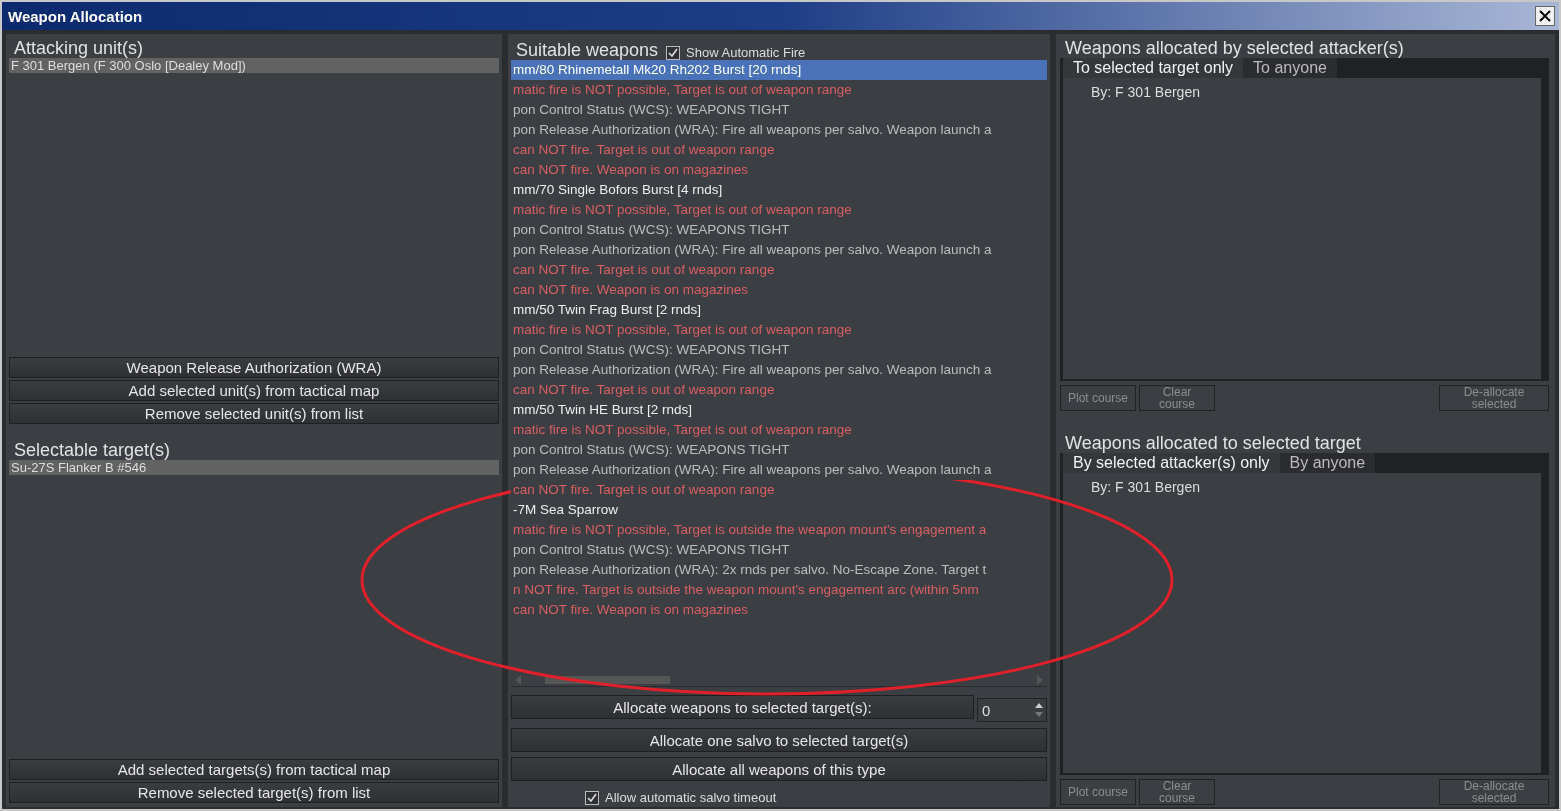 Image resolution: width=1561 pixels, height=811 pixels. What do you see at coordinates (254, 413) in the screenshot?
I see `action-button: Remove selected unit(s) from list` at bounding box center [254, 413].